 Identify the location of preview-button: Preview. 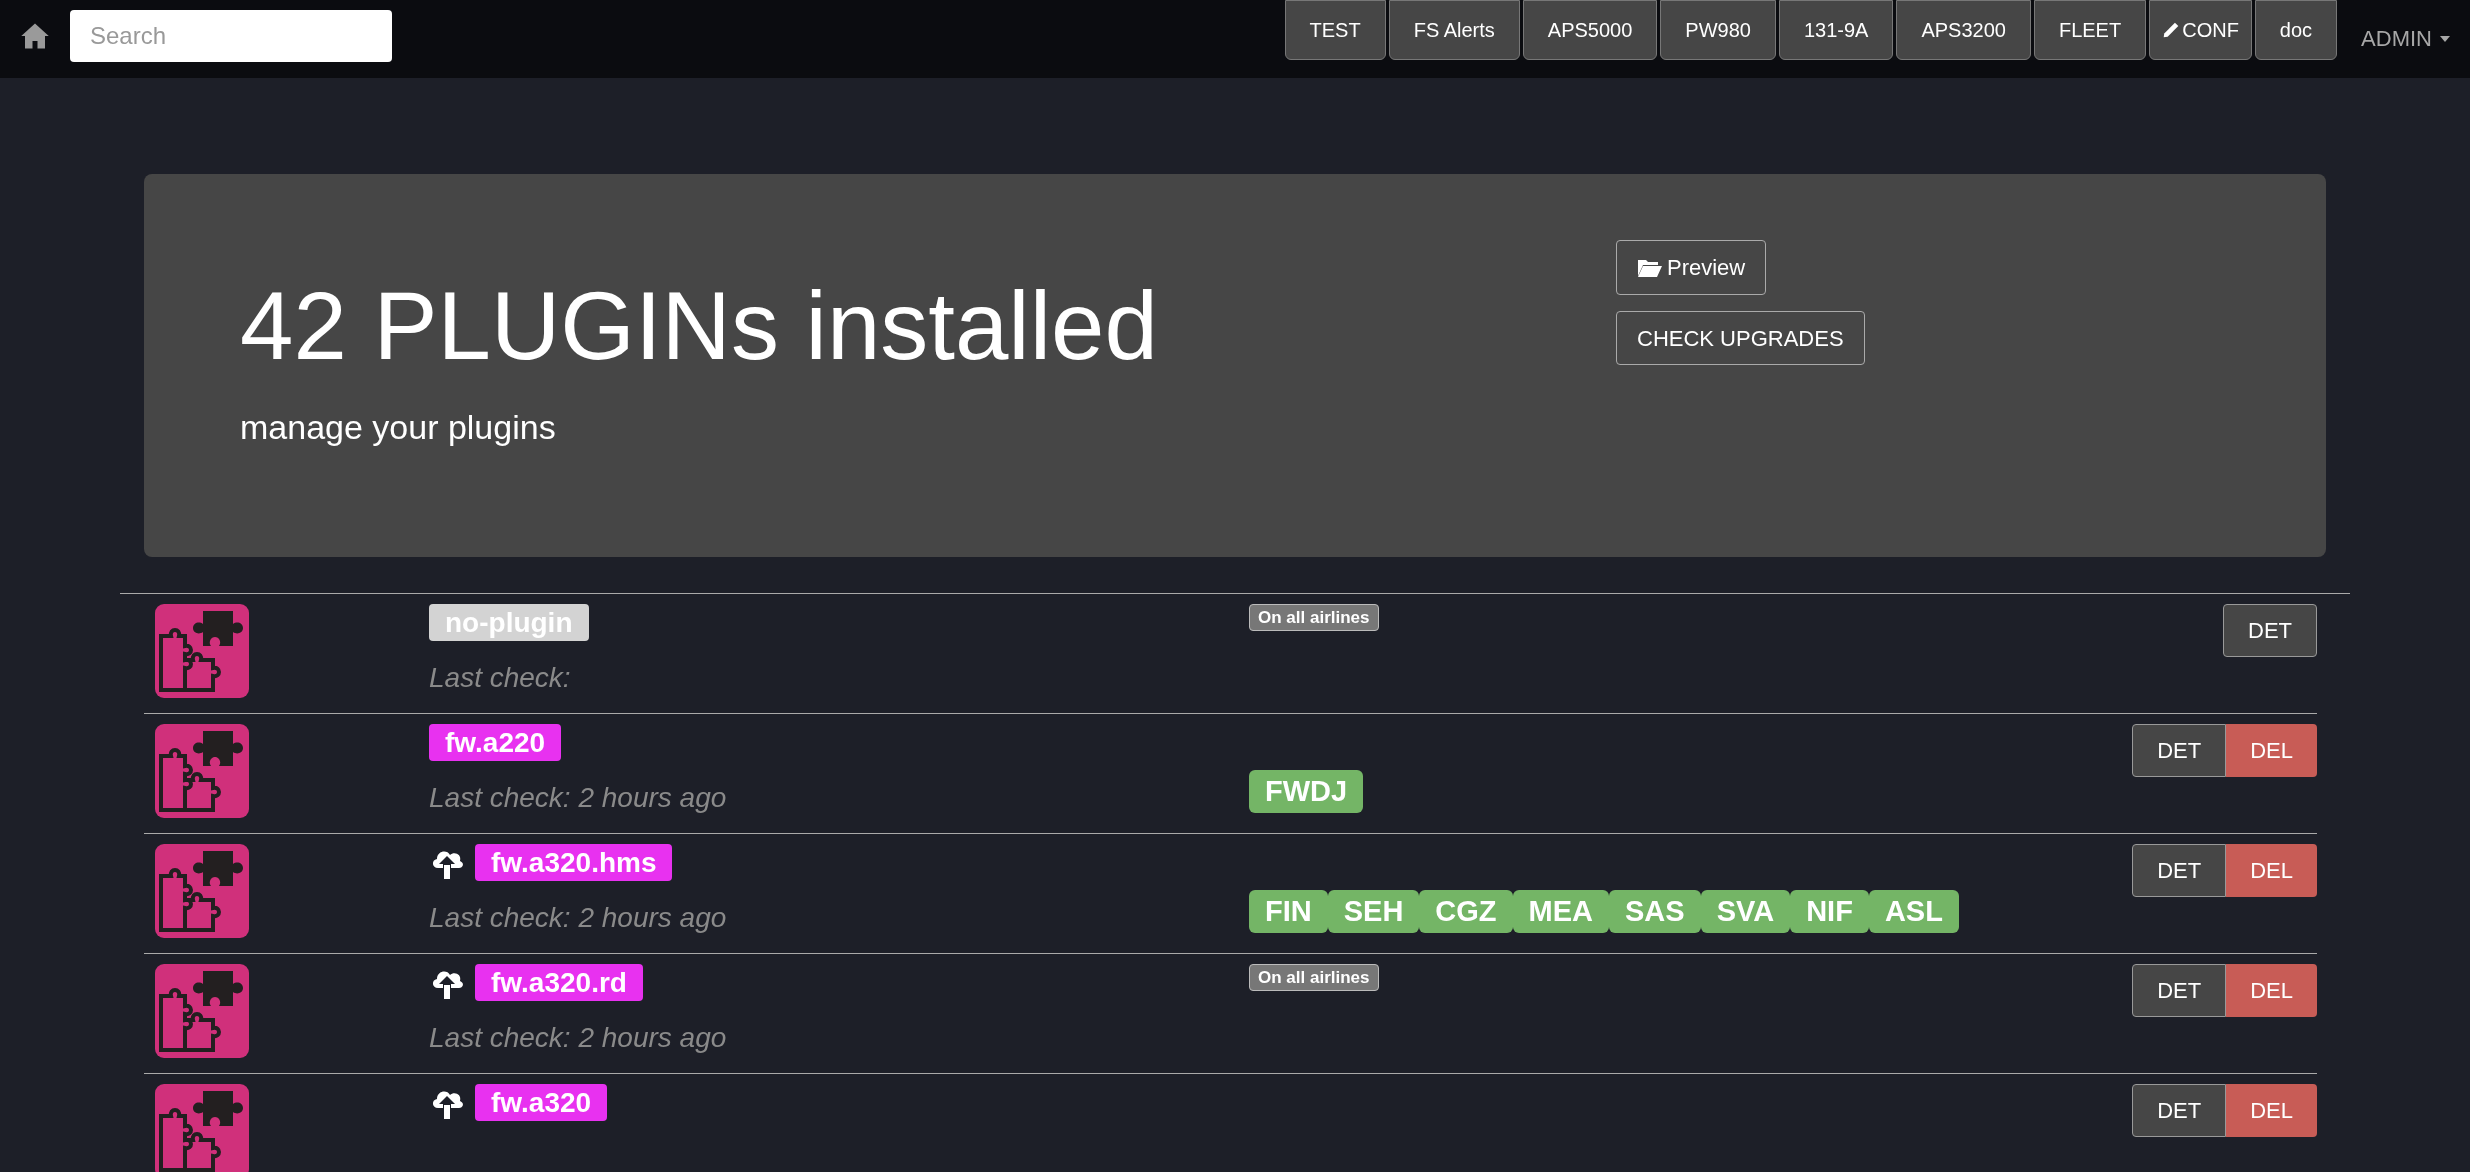
(1691, 267).